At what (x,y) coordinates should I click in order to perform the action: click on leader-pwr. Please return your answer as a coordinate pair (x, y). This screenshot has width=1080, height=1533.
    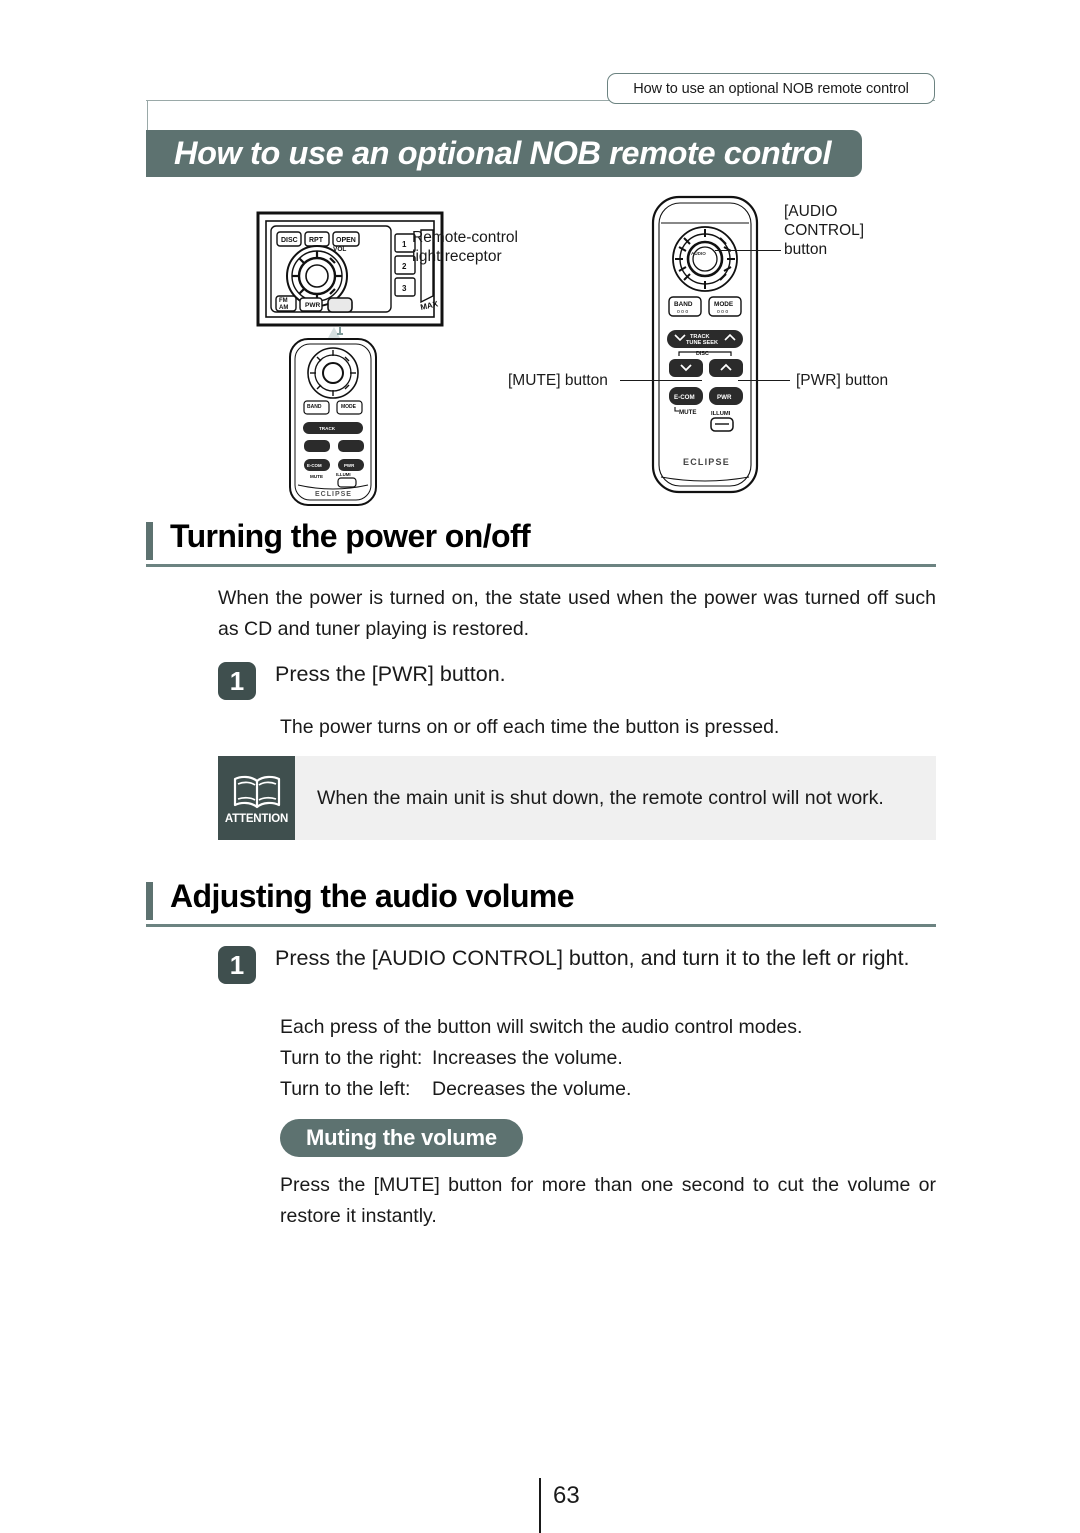
    Looking at the image, I should click on (764, 381).